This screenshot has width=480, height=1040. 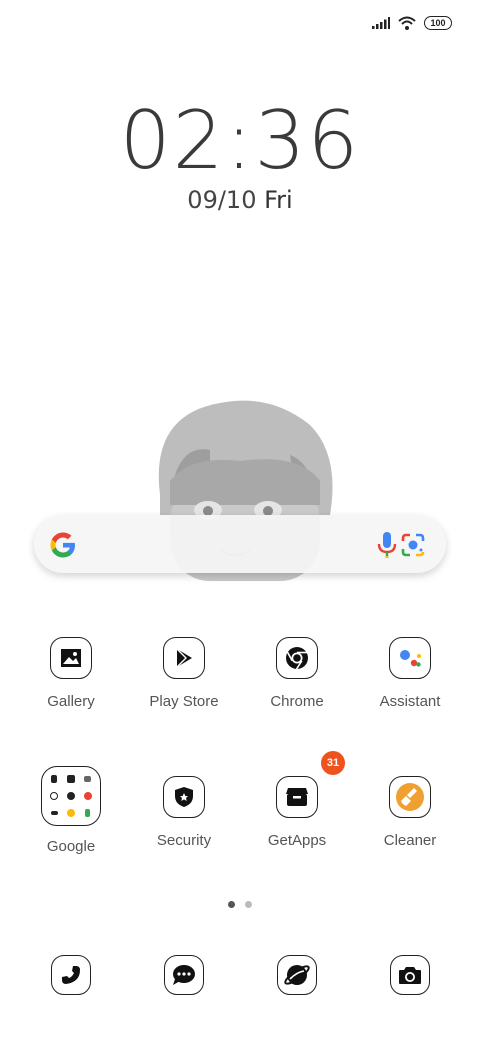 What do you see at coordinates (184, 797) in the screenshot?
I see `security-icon` at bounding box center [184, 797].